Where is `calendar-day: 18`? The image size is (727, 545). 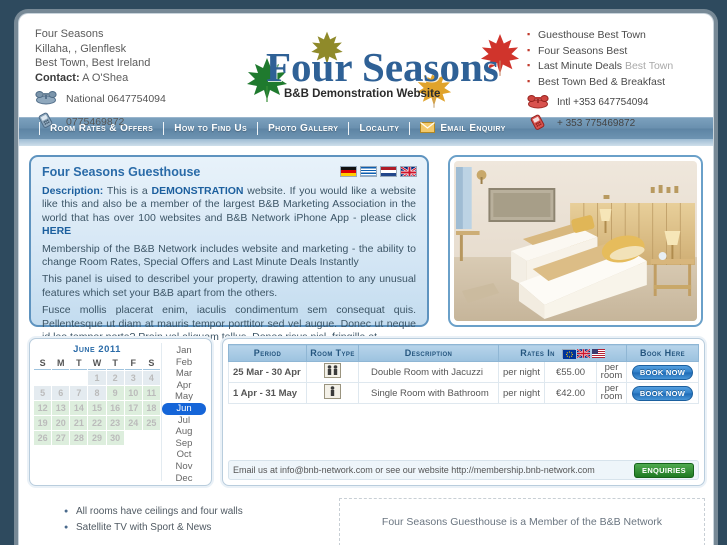
calendar-day: 18 is located at coordinates (151, 408).